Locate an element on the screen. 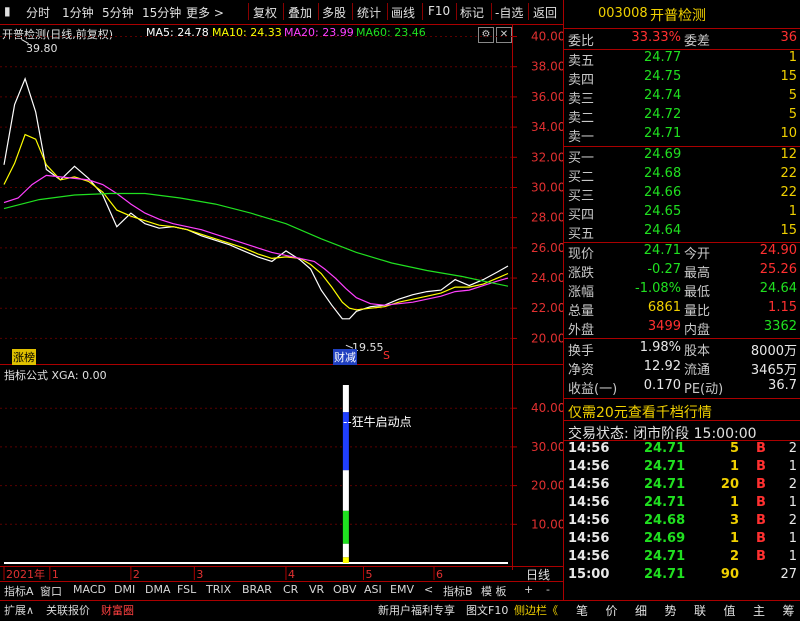 Image resolution: width=800 pixels, height=621 pixels. tab-dma: DMA is located at coordinates (158, 589).